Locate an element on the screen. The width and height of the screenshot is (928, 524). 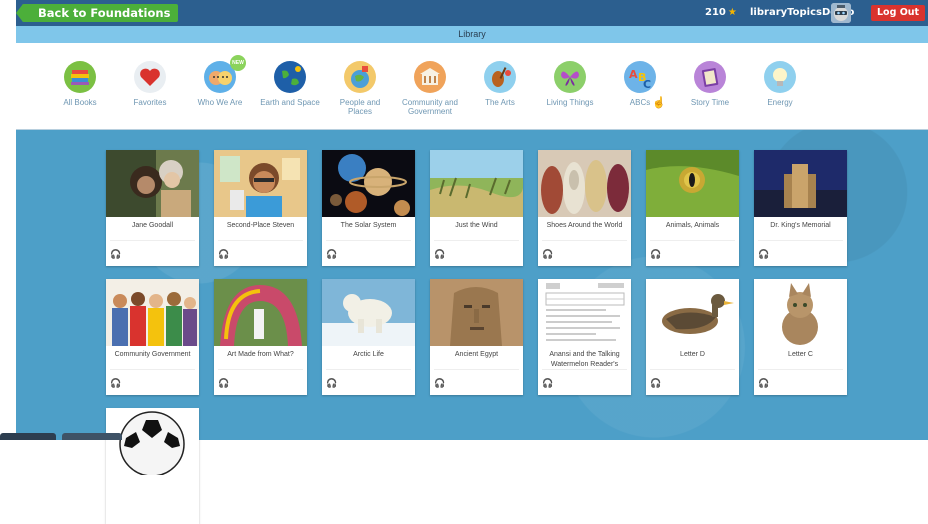
book-card: Just the Wind 🎧 is located at coordinates (476, 208).